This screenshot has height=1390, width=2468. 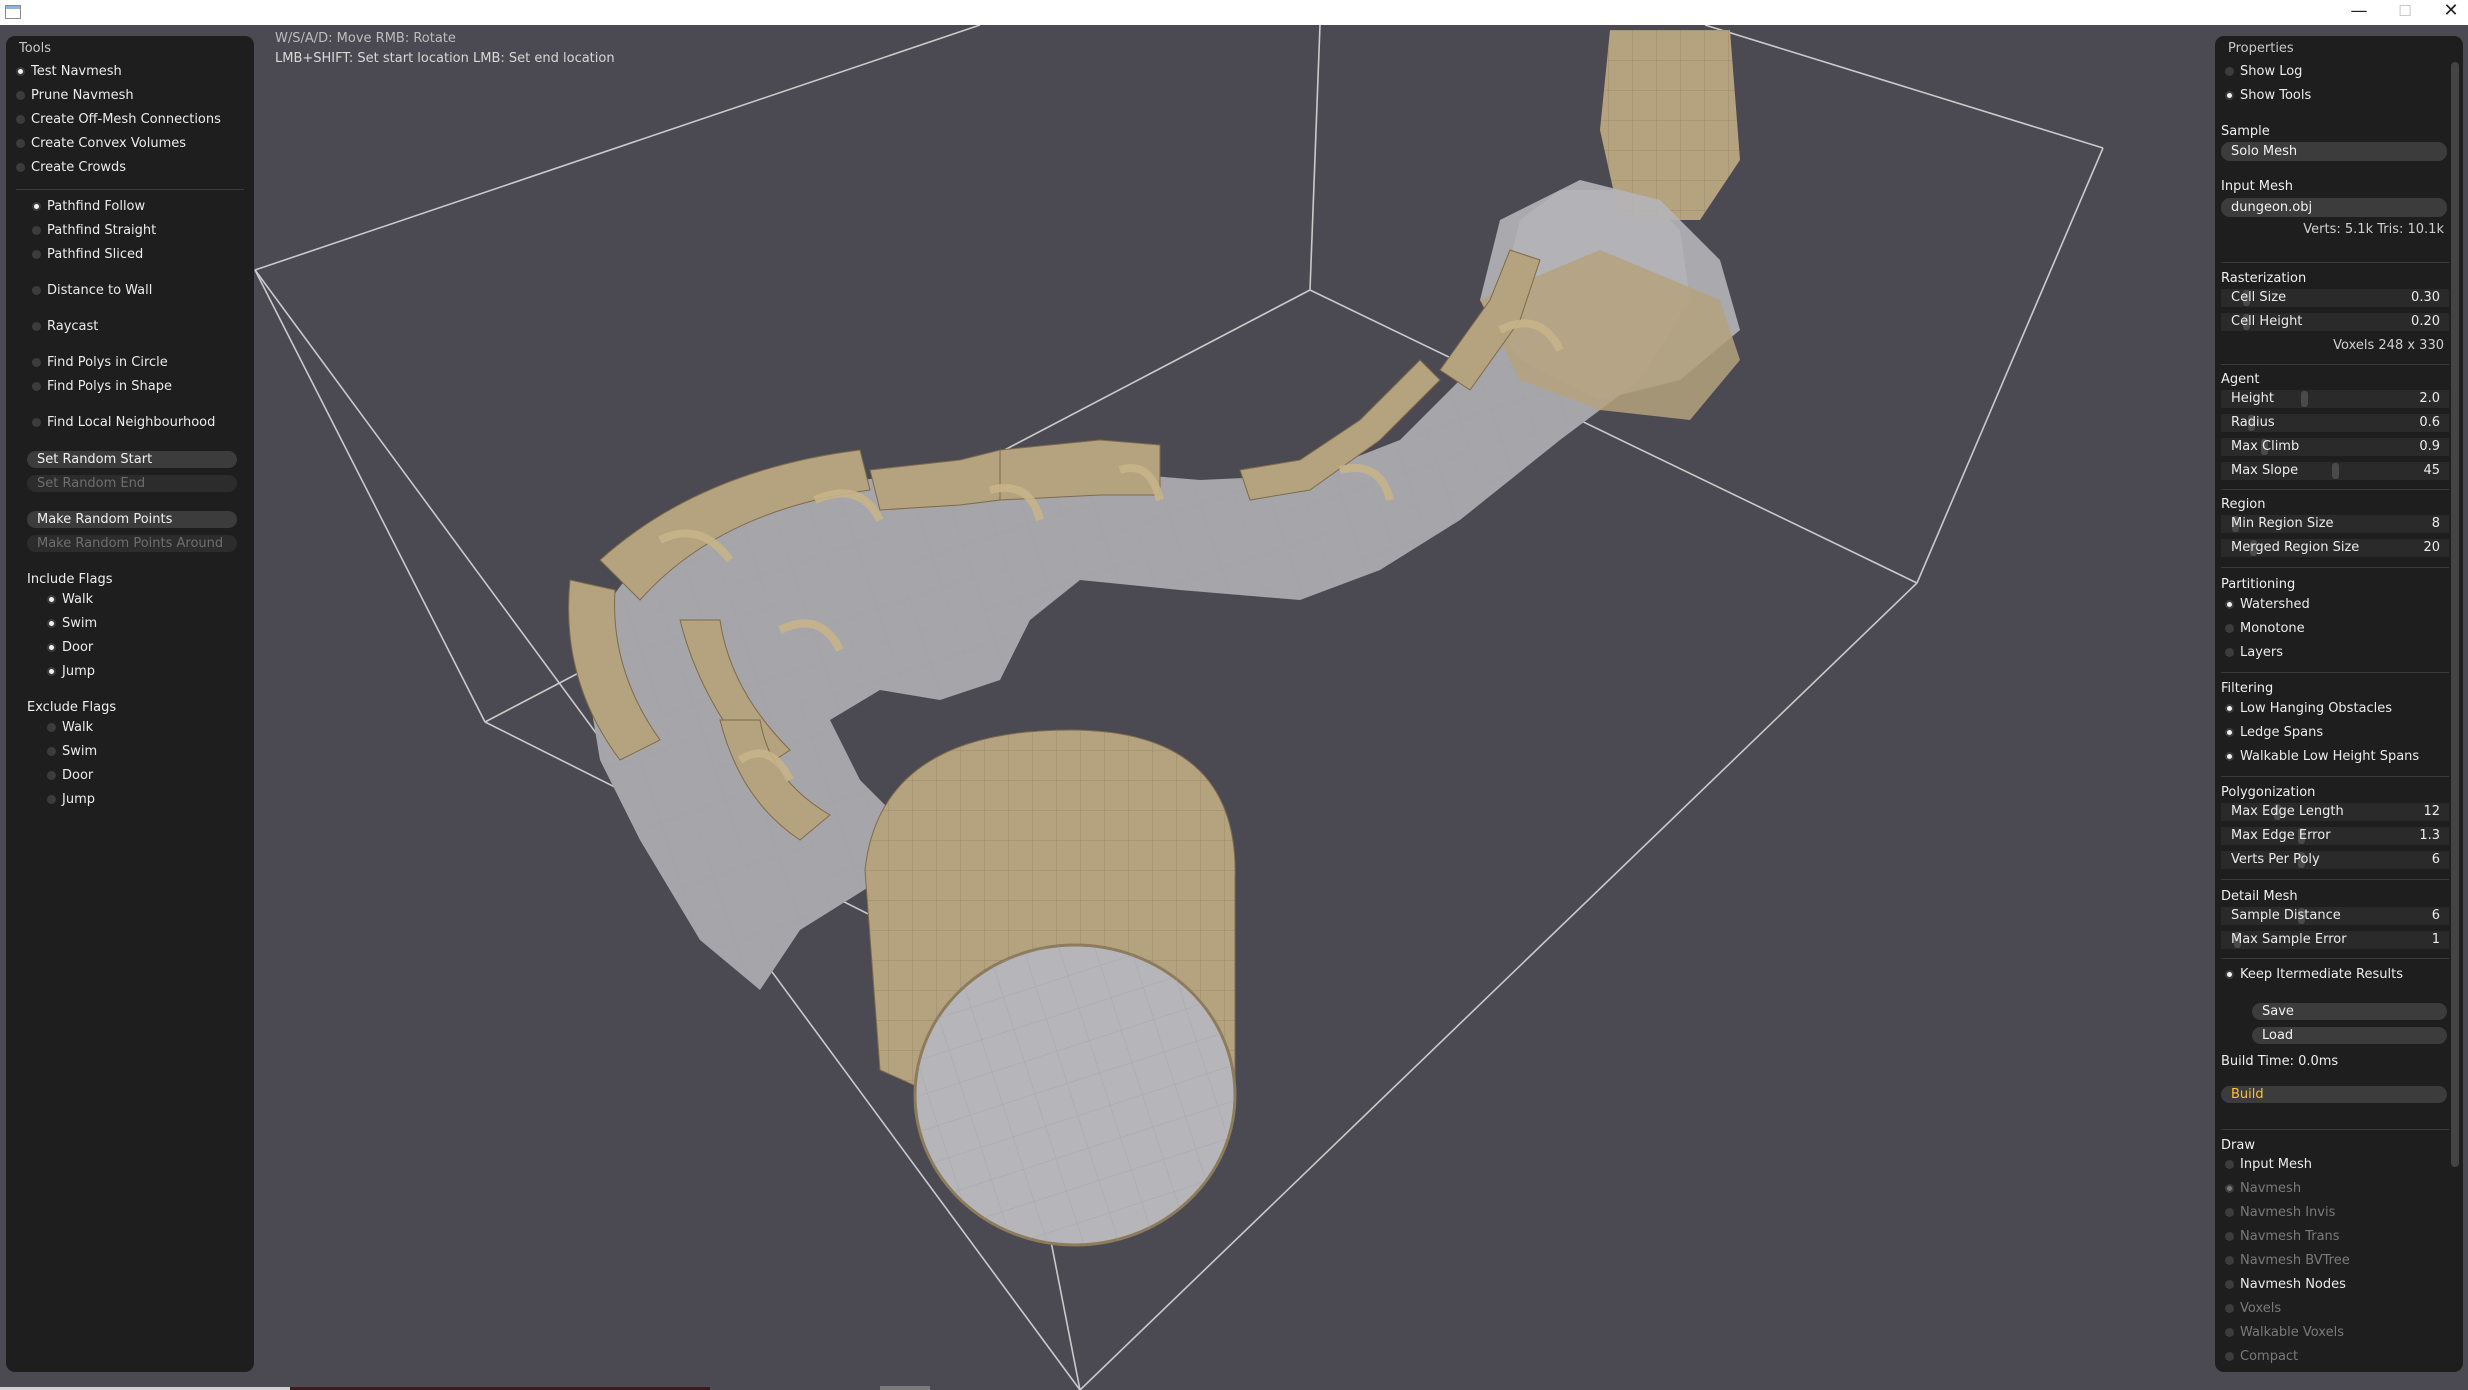 What do you see at coordinates (70, 600) in the screenshot?
I see `include-flag-walk: Walk` at bounding box center [70, 600].